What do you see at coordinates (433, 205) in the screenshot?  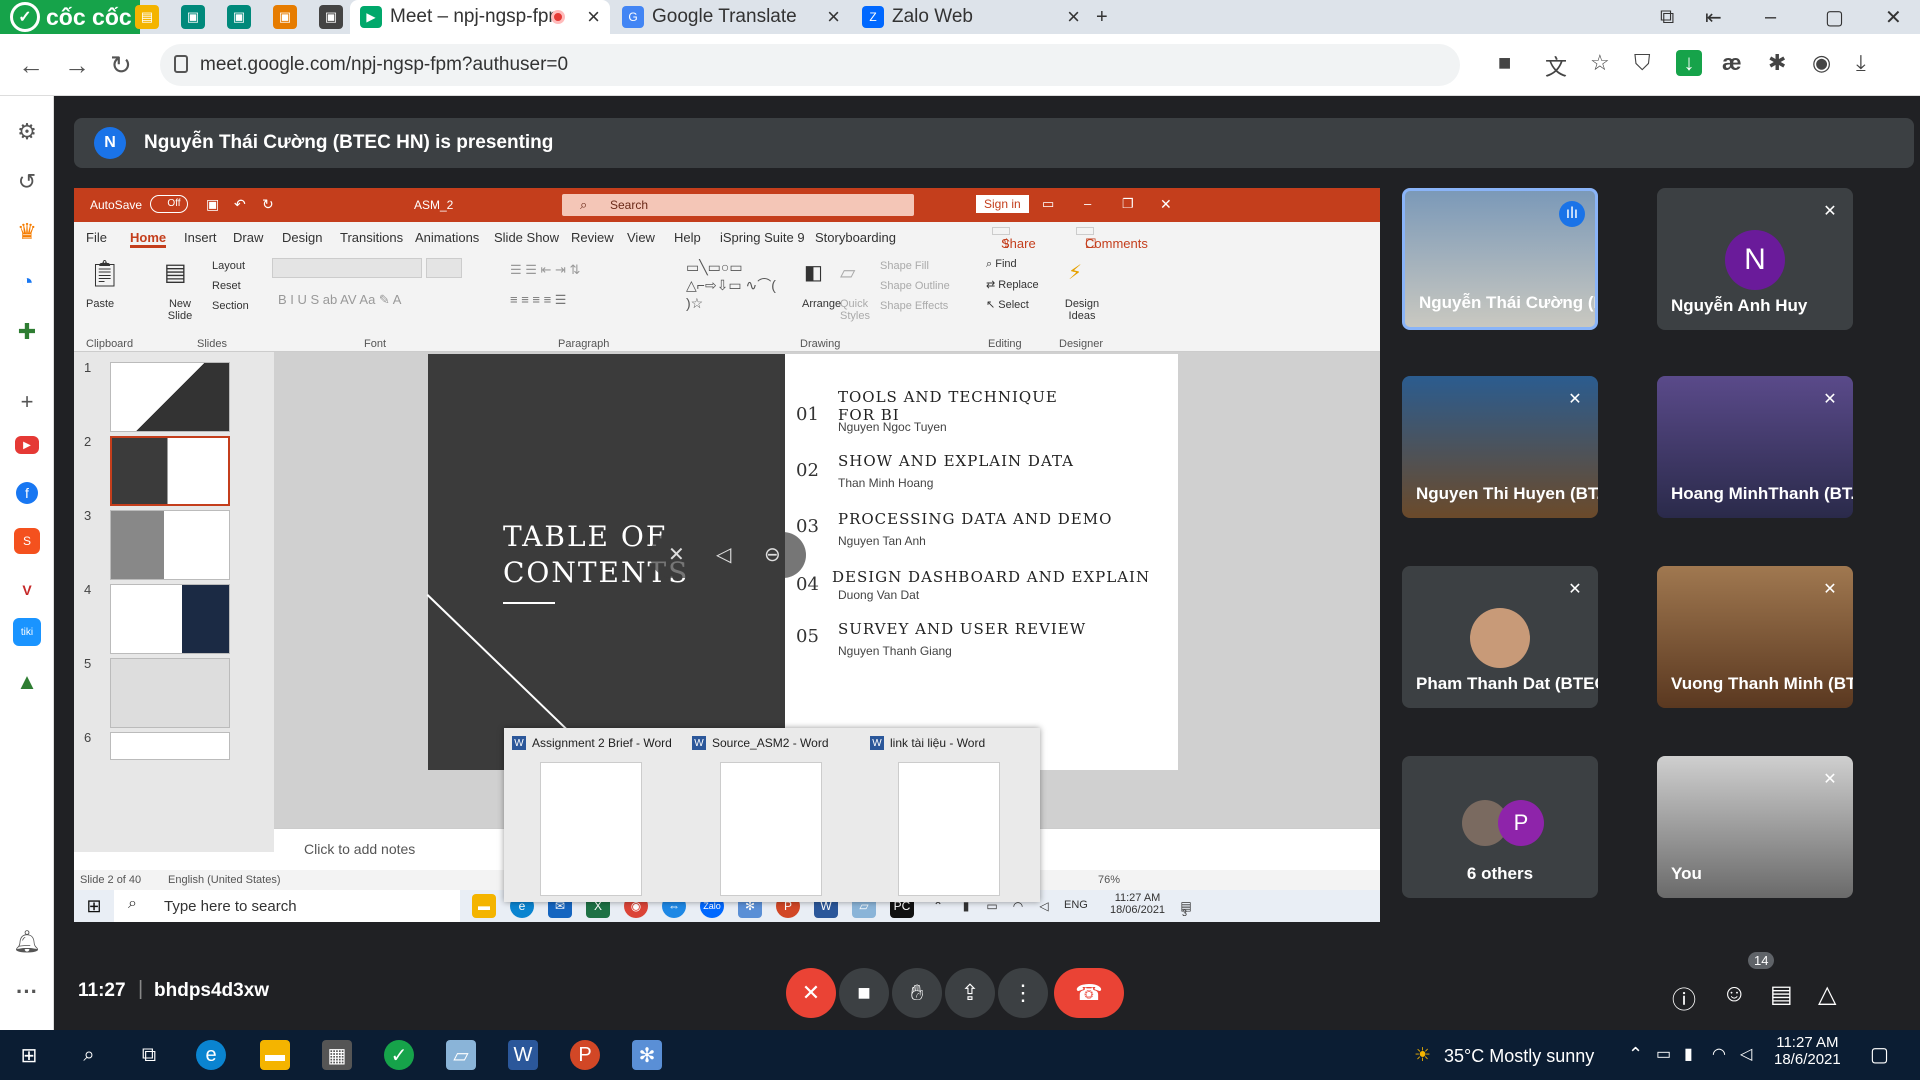 I see `ppt-filename: ASM_2` at bounding box center [433, 205].